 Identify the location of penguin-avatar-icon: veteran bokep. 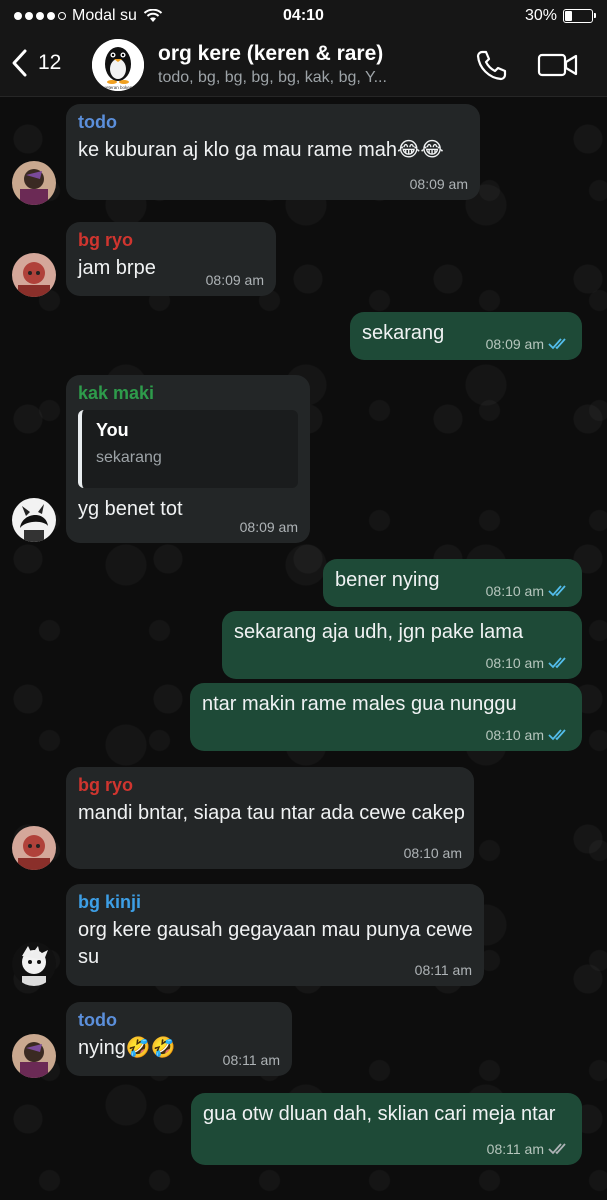
(118, 65).